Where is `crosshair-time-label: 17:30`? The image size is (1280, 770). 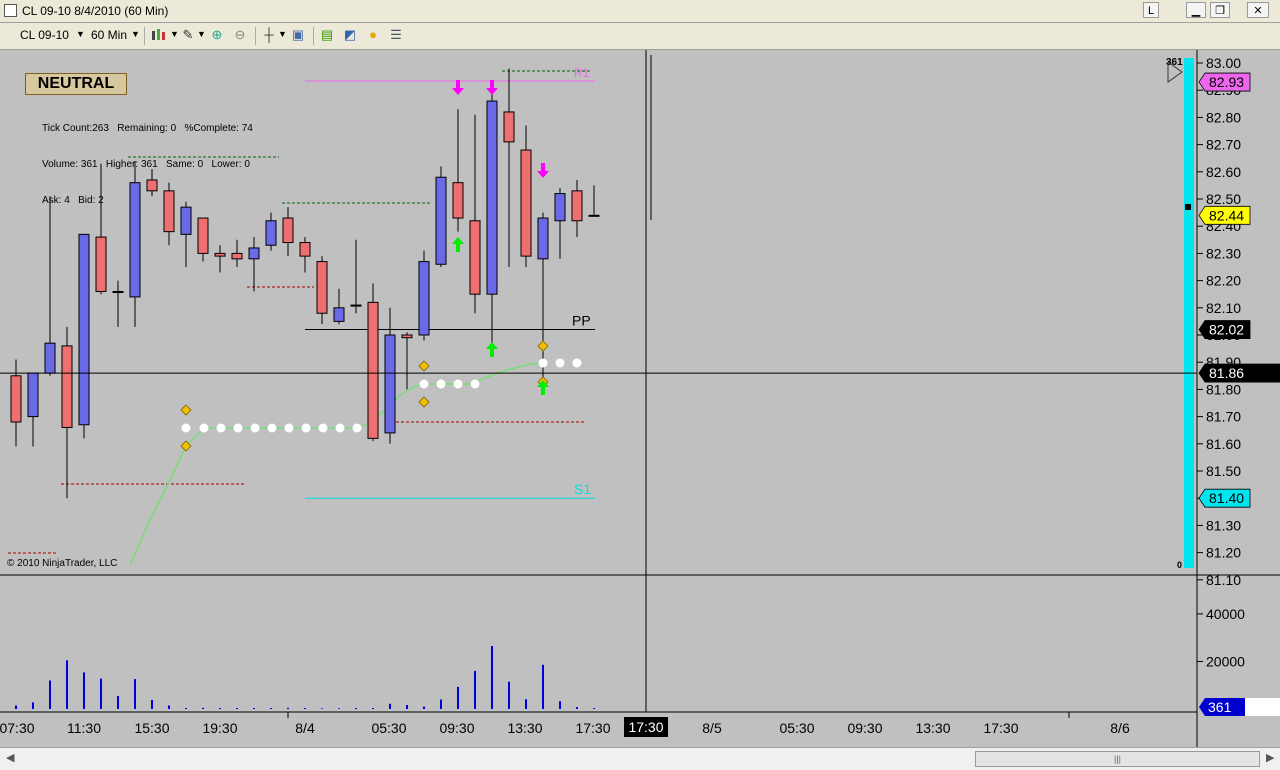
crosshair-time-label: 17:30 is located at coordinates (645, 727).